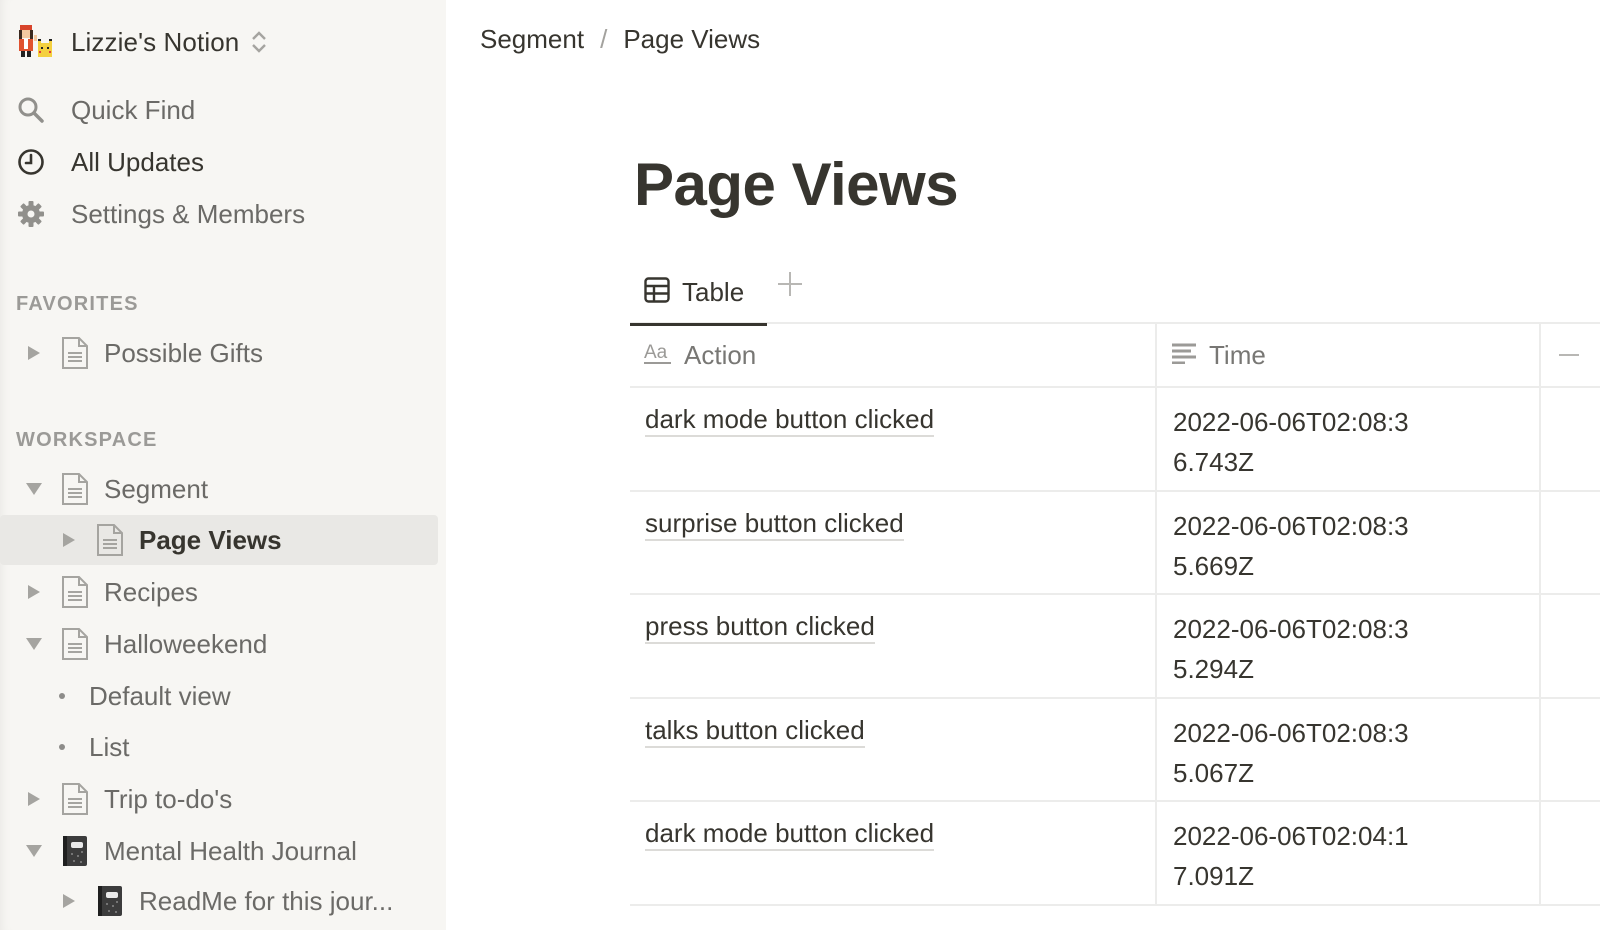 This screenshot has height=930, width=1600. I want to click on nav-label: Settings & Members, so click(188, 213).